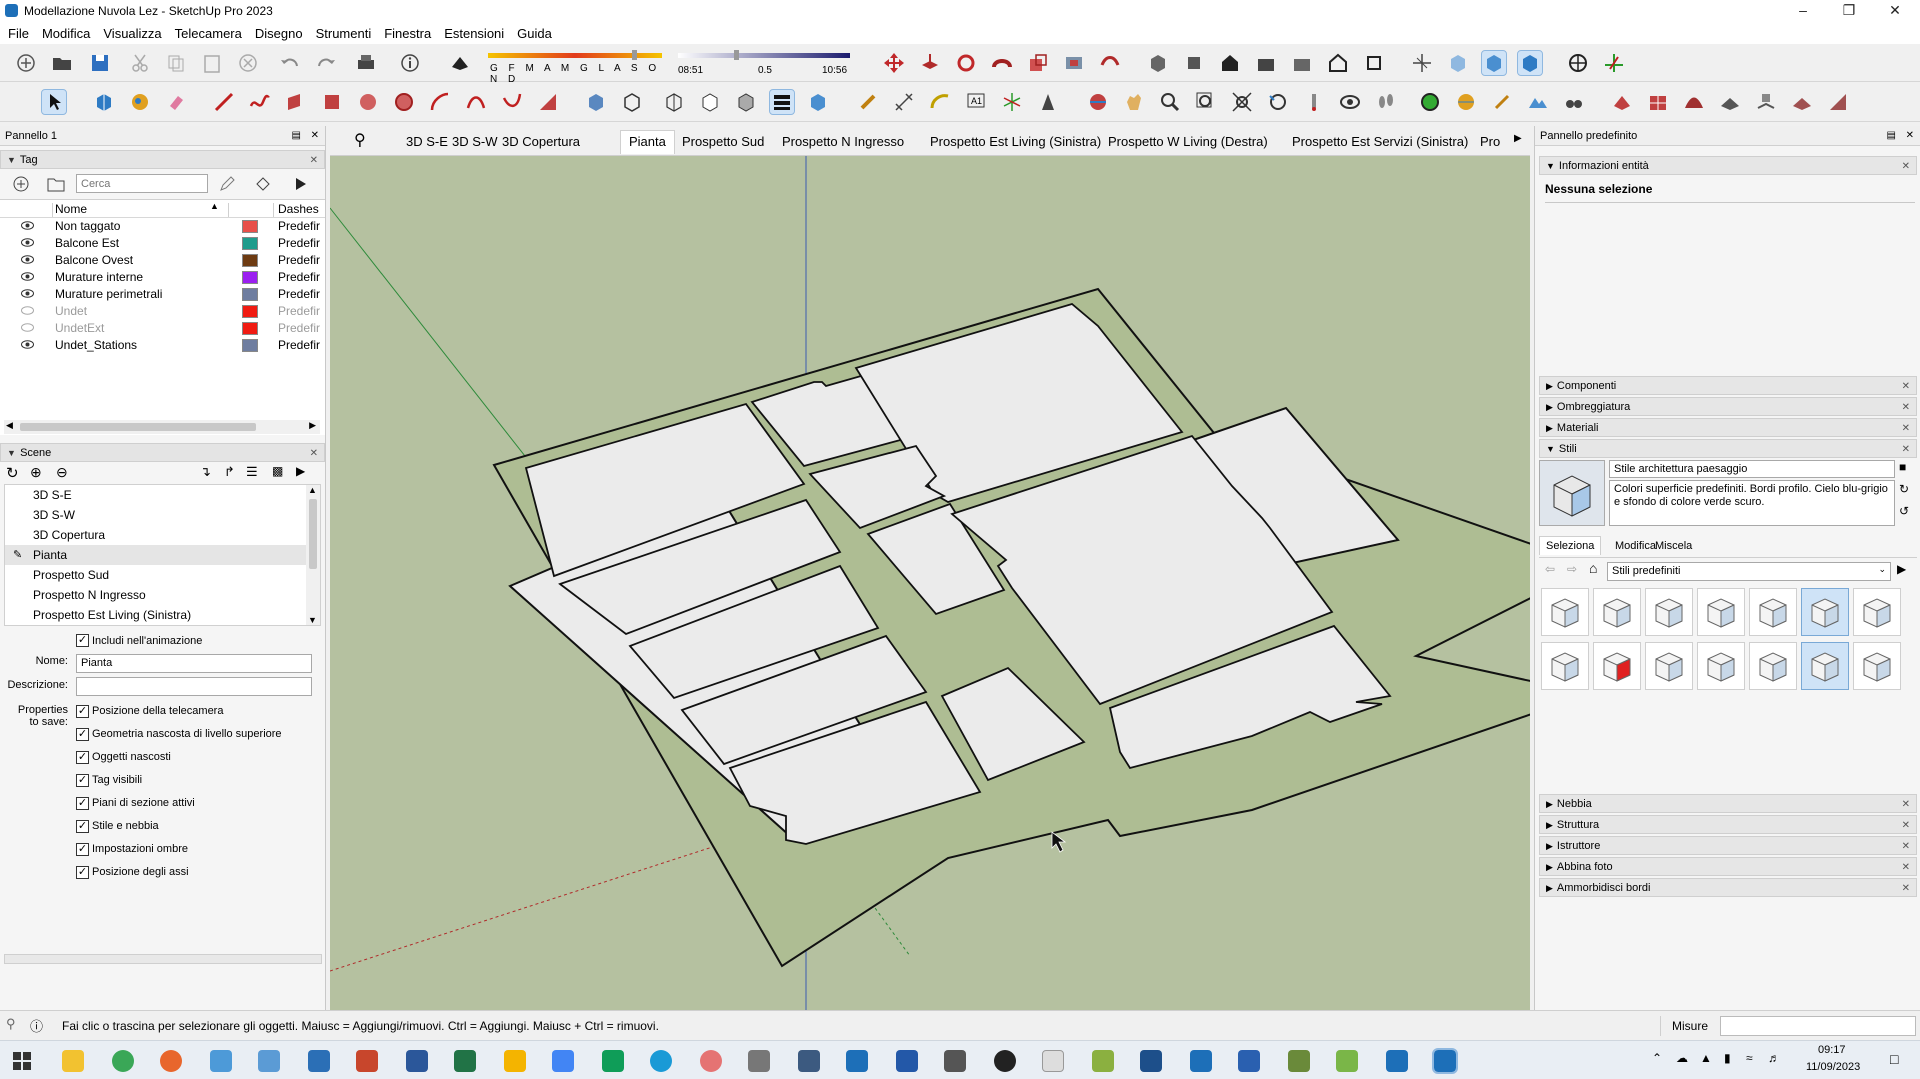 The width and height of the screenshot is (1920, 1079). I want to click on cut-icon, so click(140, 63).